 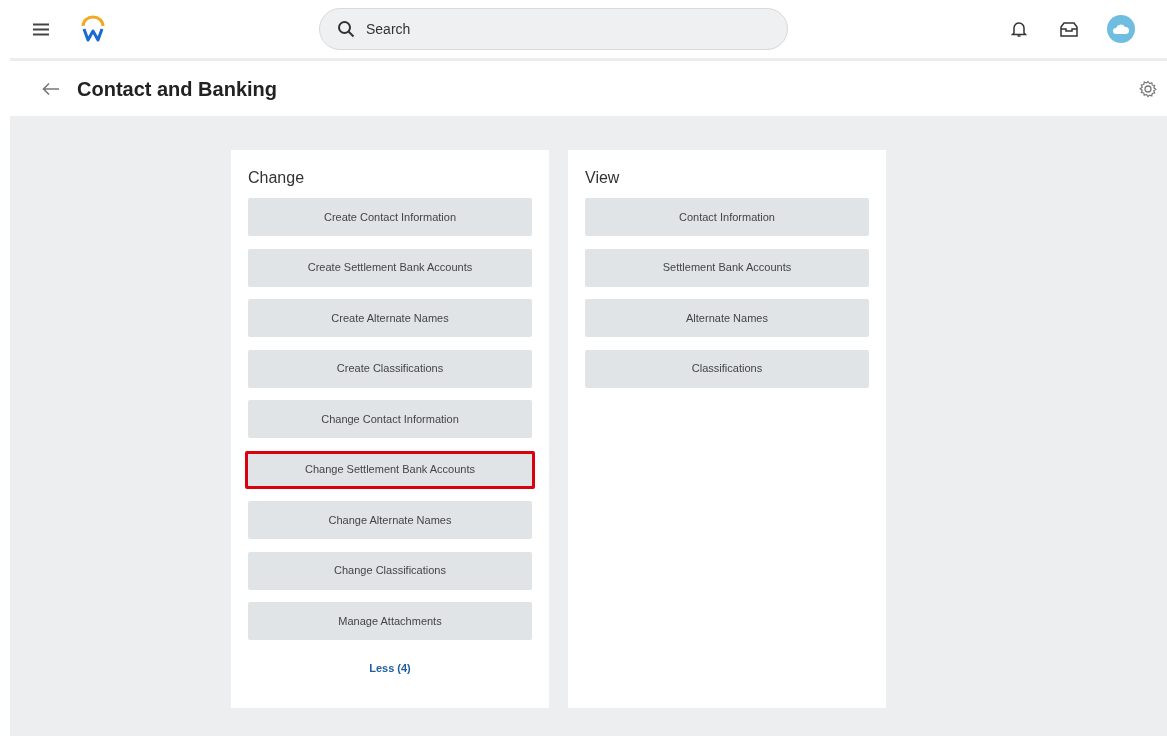 What do you see at coordinates (553, 29) in the screenshot?
I see `search-field: Search` at bounding box center [553, 29].